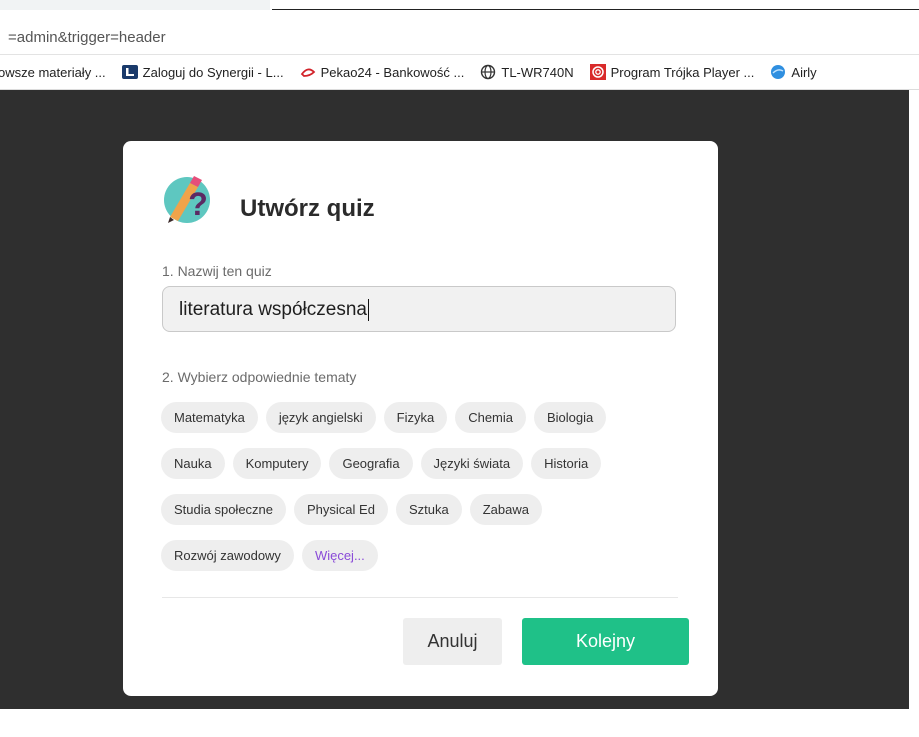 The height and width of the screenshot is (737, 919). Describe the element at coordinates (428, 509) in the screenshot. I see `topic-tag: Sztuka` at that location.